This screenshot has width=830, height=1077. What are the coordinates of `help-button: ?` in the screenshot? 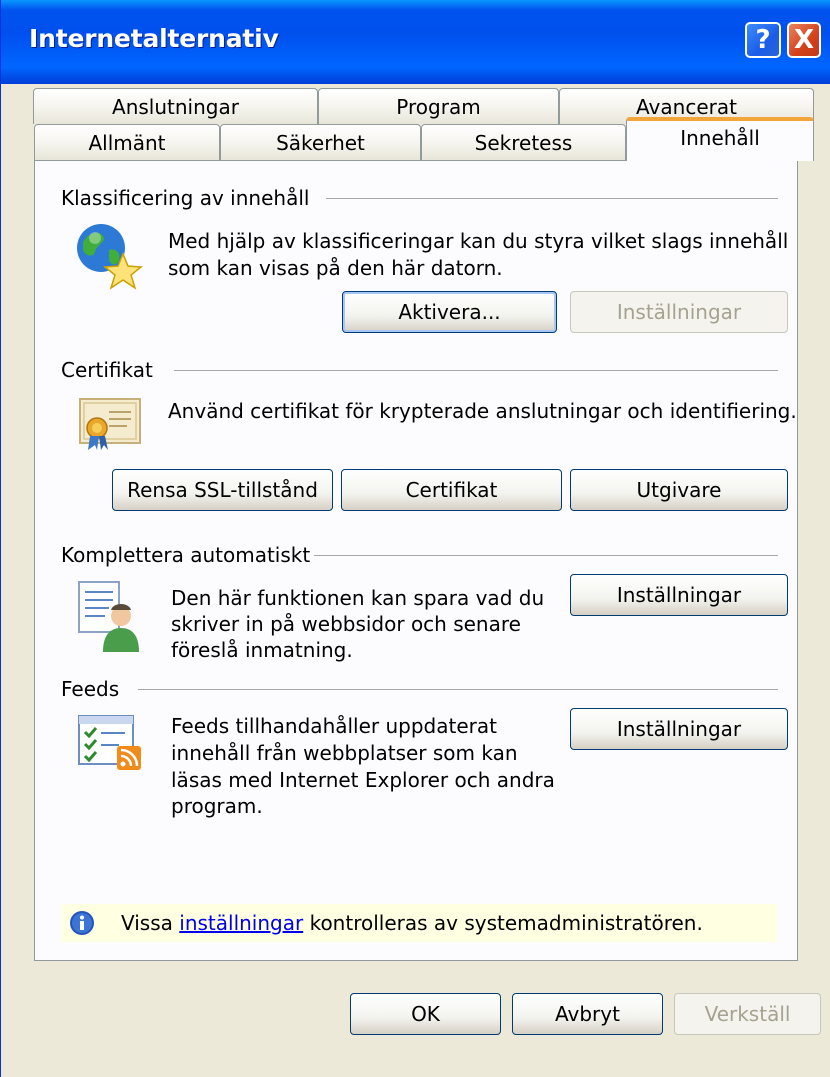 It's located at (763, 40).